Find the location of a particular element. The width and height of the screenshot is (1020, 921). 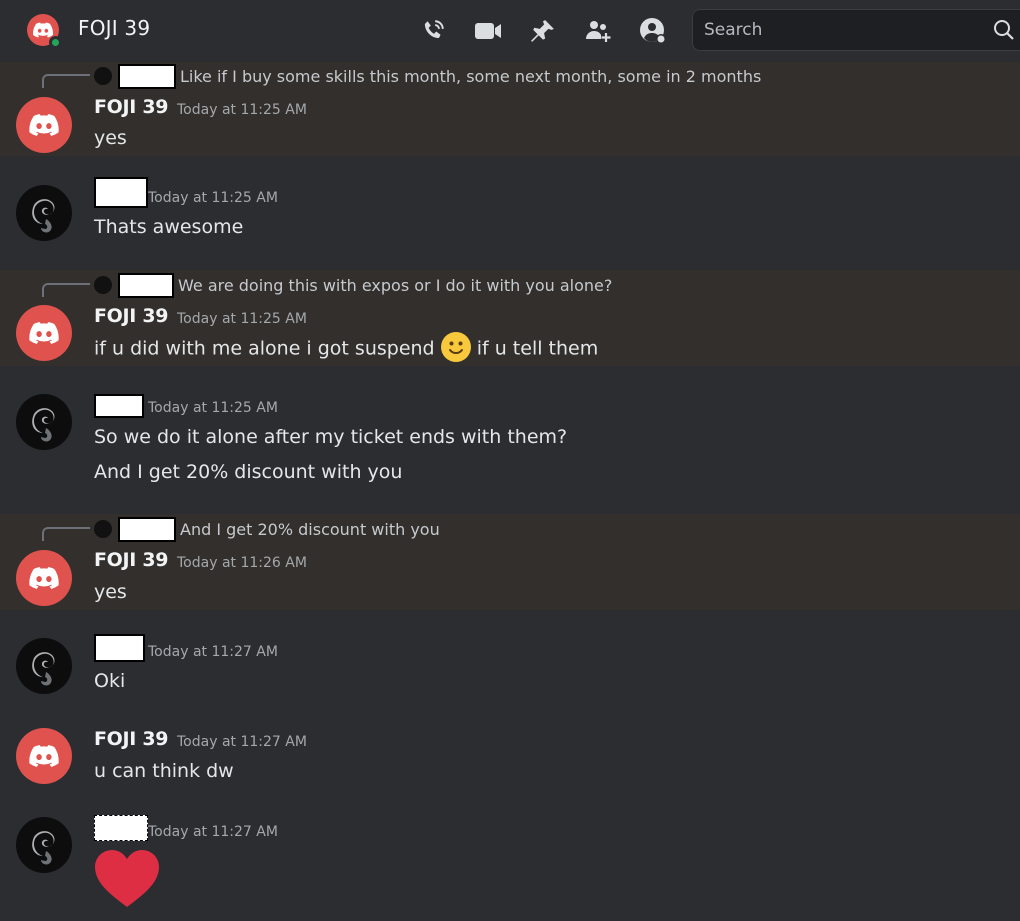

user-profile-icon is located at coordinates (653, 31).